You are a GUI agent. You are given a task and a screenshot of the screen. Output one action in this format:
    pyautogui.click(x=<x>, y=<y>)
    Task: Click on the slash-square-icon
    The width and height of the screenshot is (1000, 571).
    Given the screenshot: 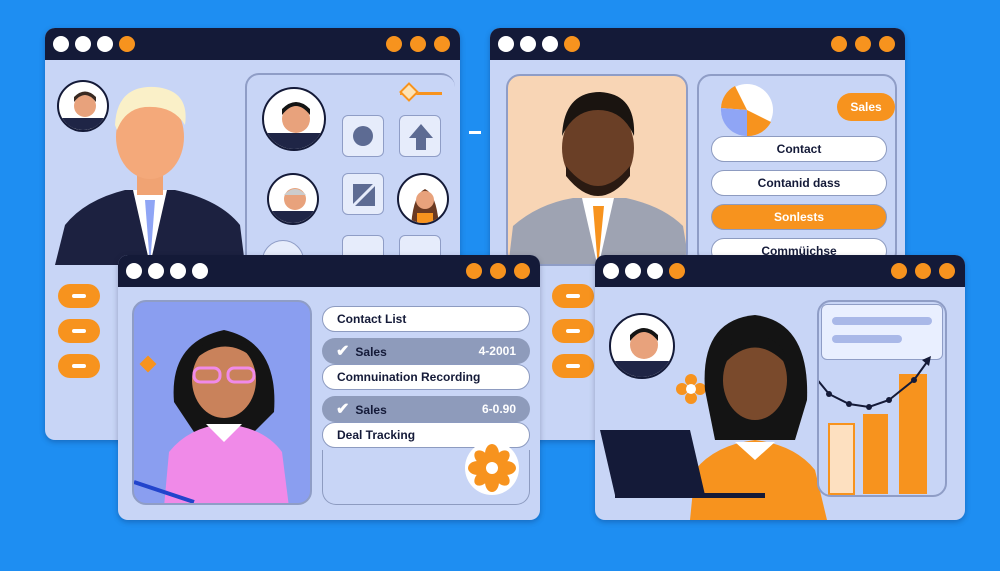 What is the action you would take?
    pyautogui.click(x=364, y=195)
    